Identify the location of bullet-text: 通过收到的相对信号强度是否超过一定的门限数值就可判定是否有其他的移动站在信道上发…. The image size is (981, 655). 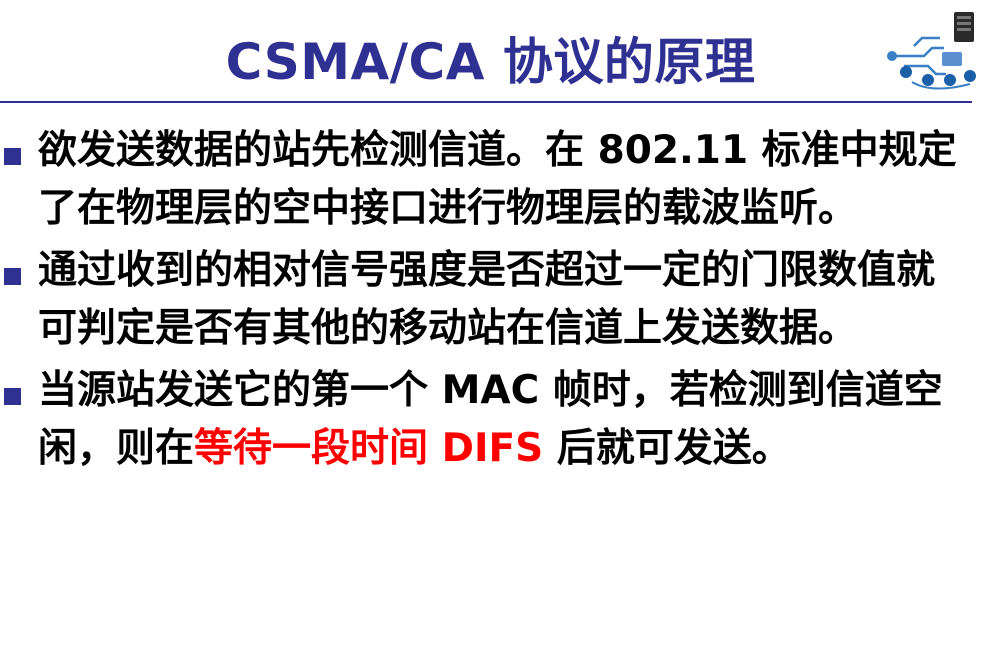
(487, 299).